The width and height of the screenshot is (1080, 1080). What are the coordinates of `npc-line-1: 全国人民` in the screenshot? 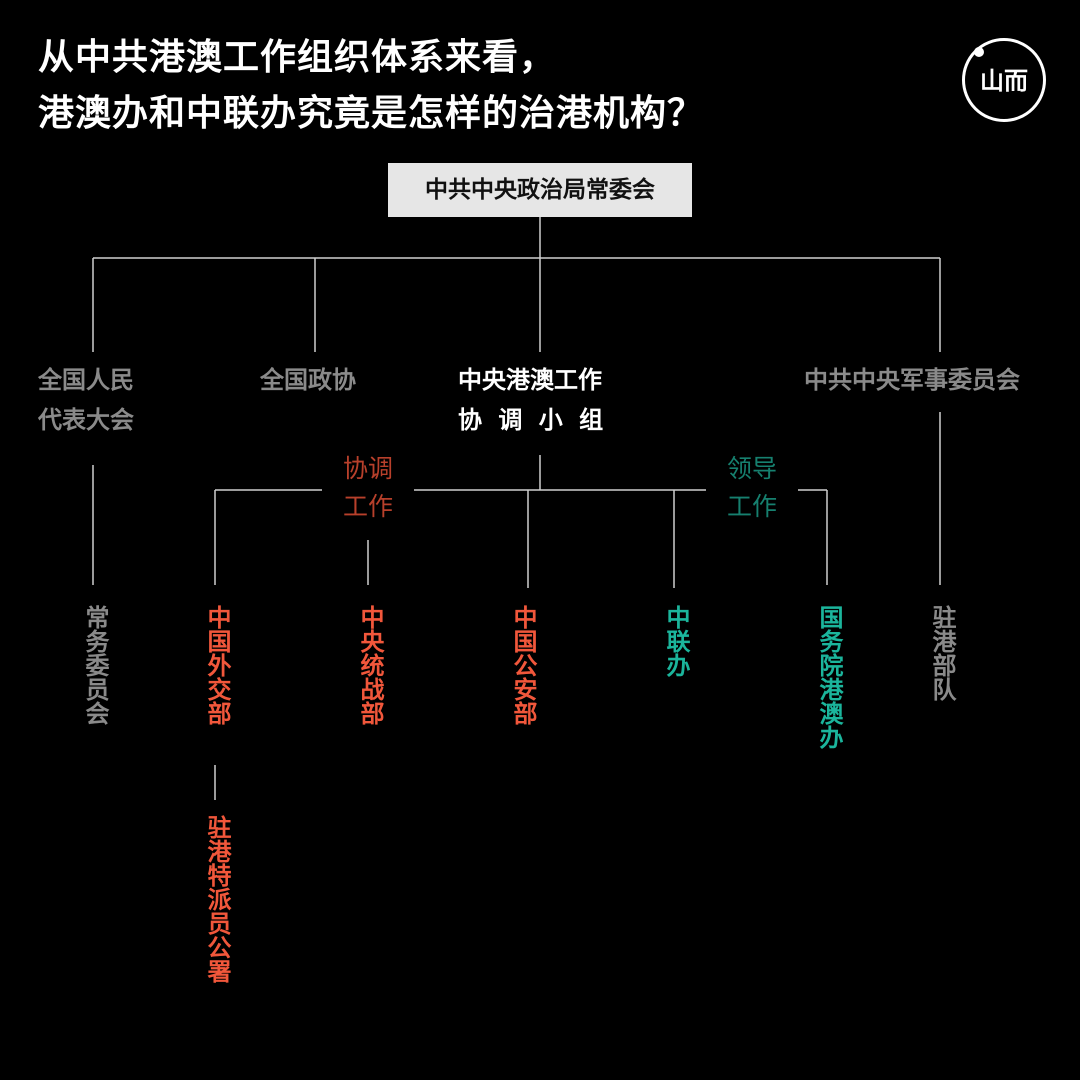 It's located at (86, 380).